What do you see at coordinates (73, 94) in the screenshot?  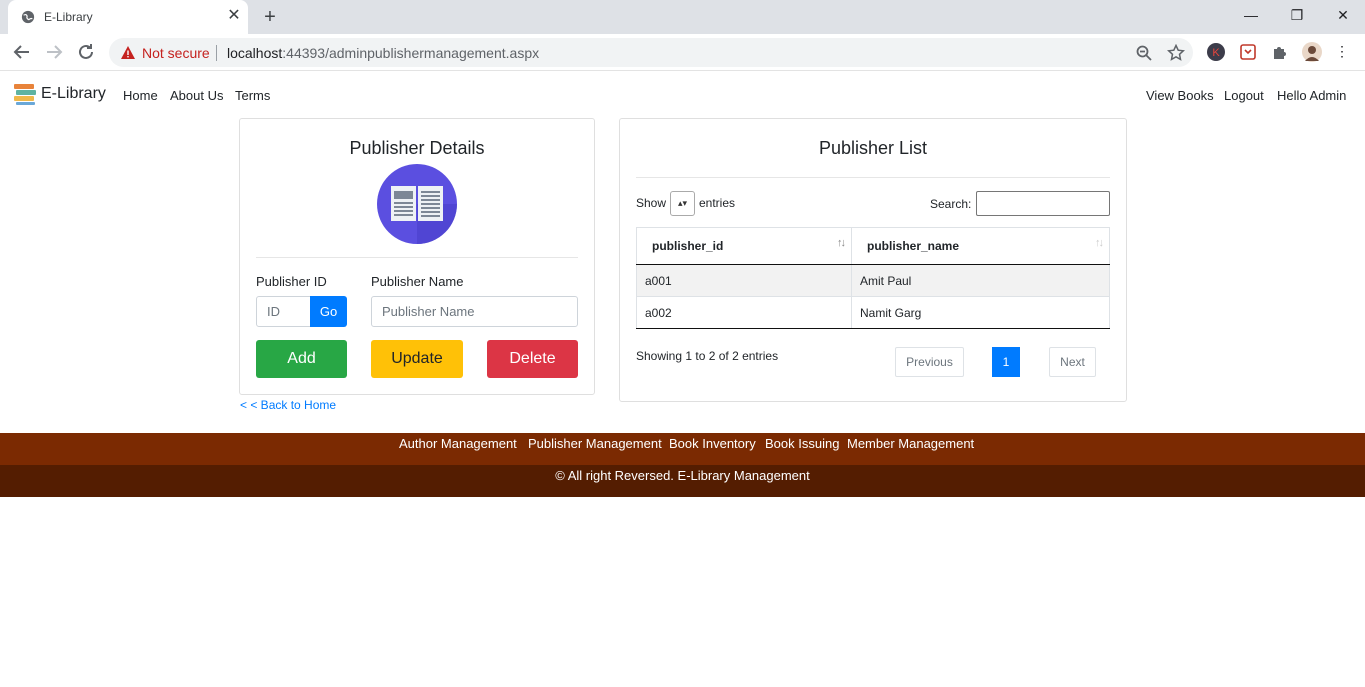 I see `brand-link: E-Library` at bounding box center [73, 94].